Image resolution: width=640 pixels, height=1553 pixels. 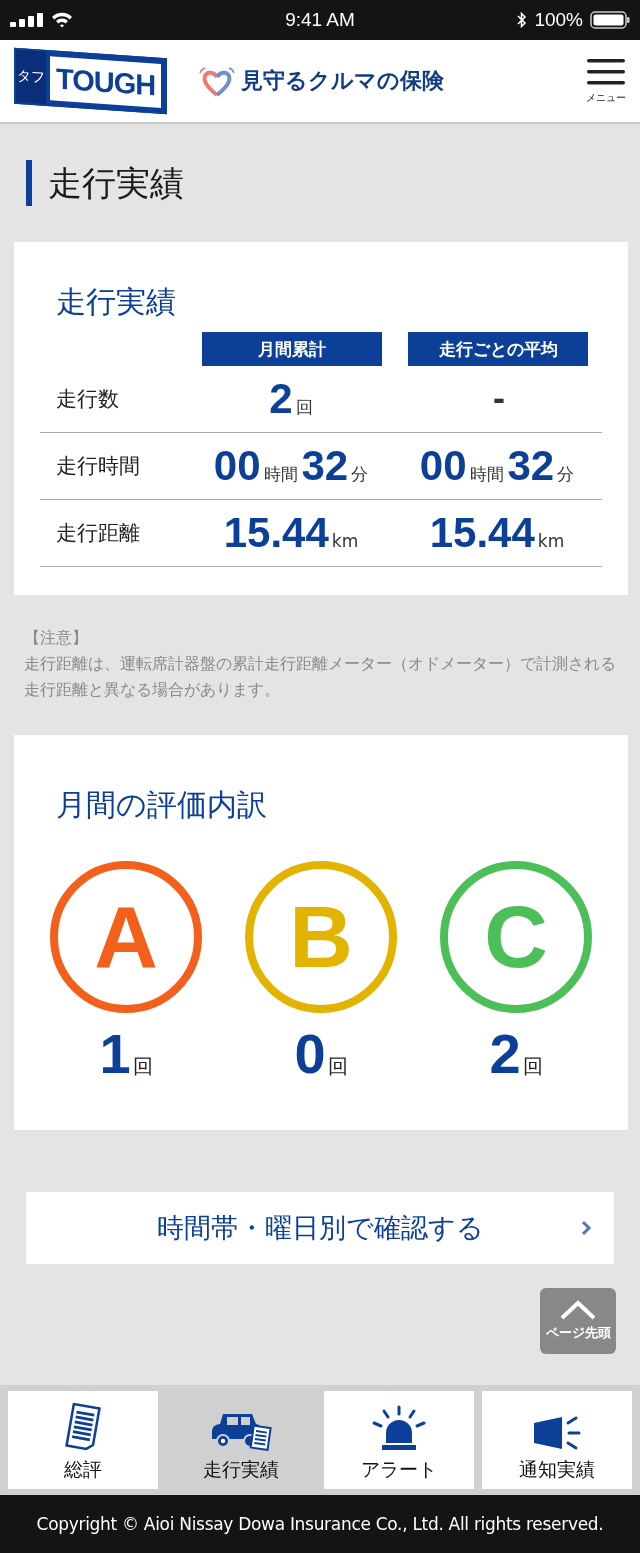 What do you see at coordinates (320, 677) in the screenshot?
I see `note-text: 走行距離は、運転席計器盤の累計走行距離メーター（オドメーター）で計測される走行距離と異なる場合があります。` at bounding box center [320, 677].